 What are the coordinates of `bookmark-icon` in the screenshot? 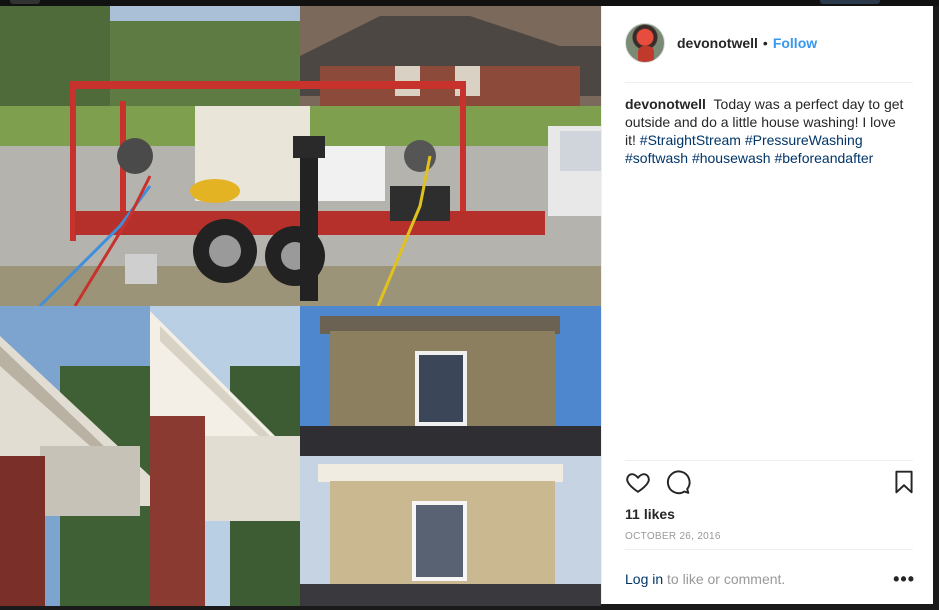 It's located at (905, 483).